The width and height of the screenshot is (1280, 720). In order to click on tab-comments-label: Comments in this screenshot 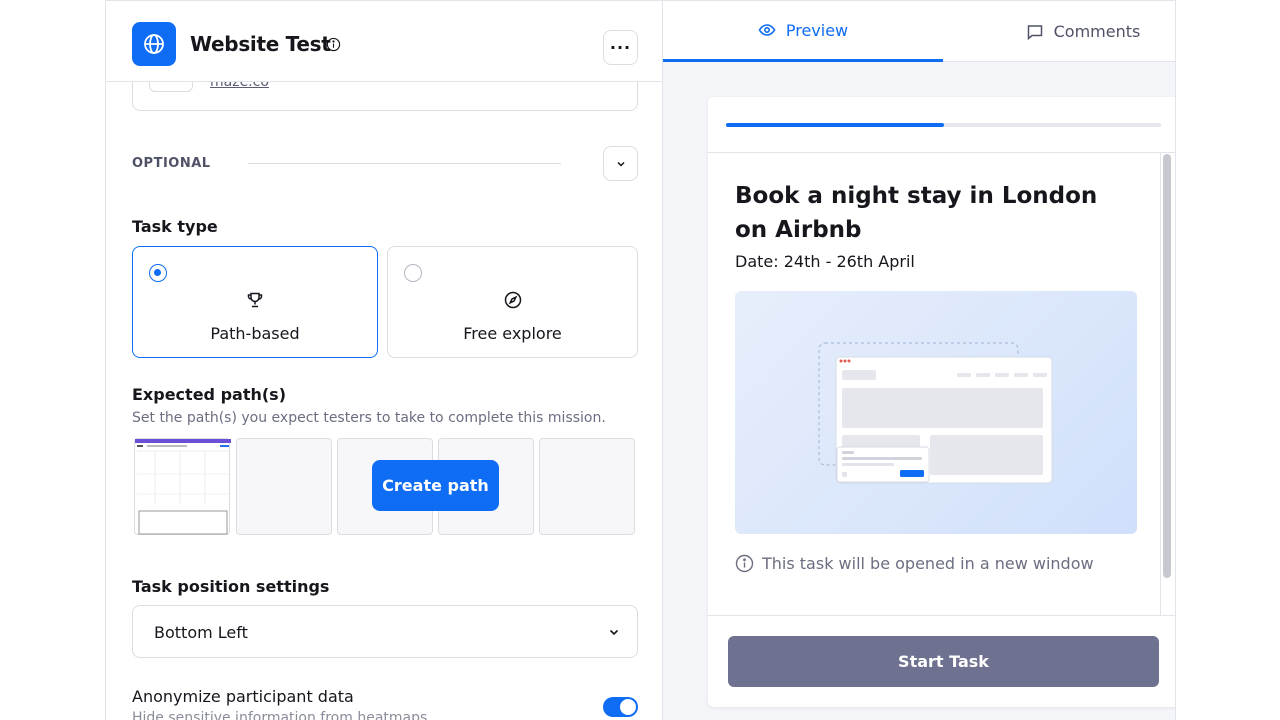, I will do `click(1097, 31)`.